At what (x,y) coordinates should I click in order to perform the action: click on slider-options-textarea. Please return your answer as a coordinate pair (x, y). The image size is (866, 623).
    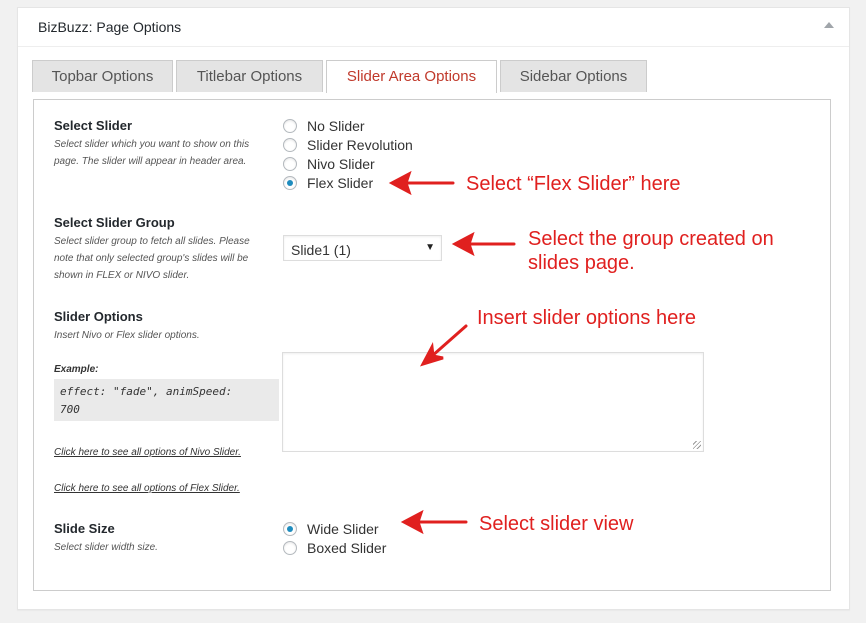
    Looking at the image, I should click on (493, 402).